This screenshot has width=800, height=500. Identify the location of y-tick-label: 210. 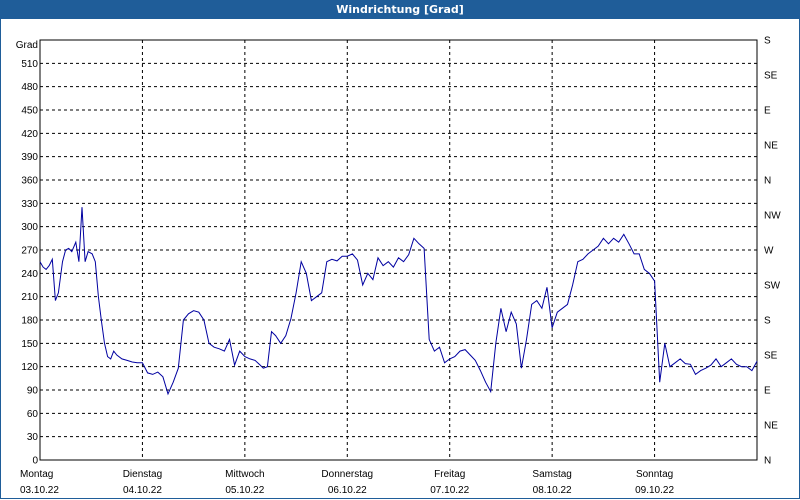
(29, 297).